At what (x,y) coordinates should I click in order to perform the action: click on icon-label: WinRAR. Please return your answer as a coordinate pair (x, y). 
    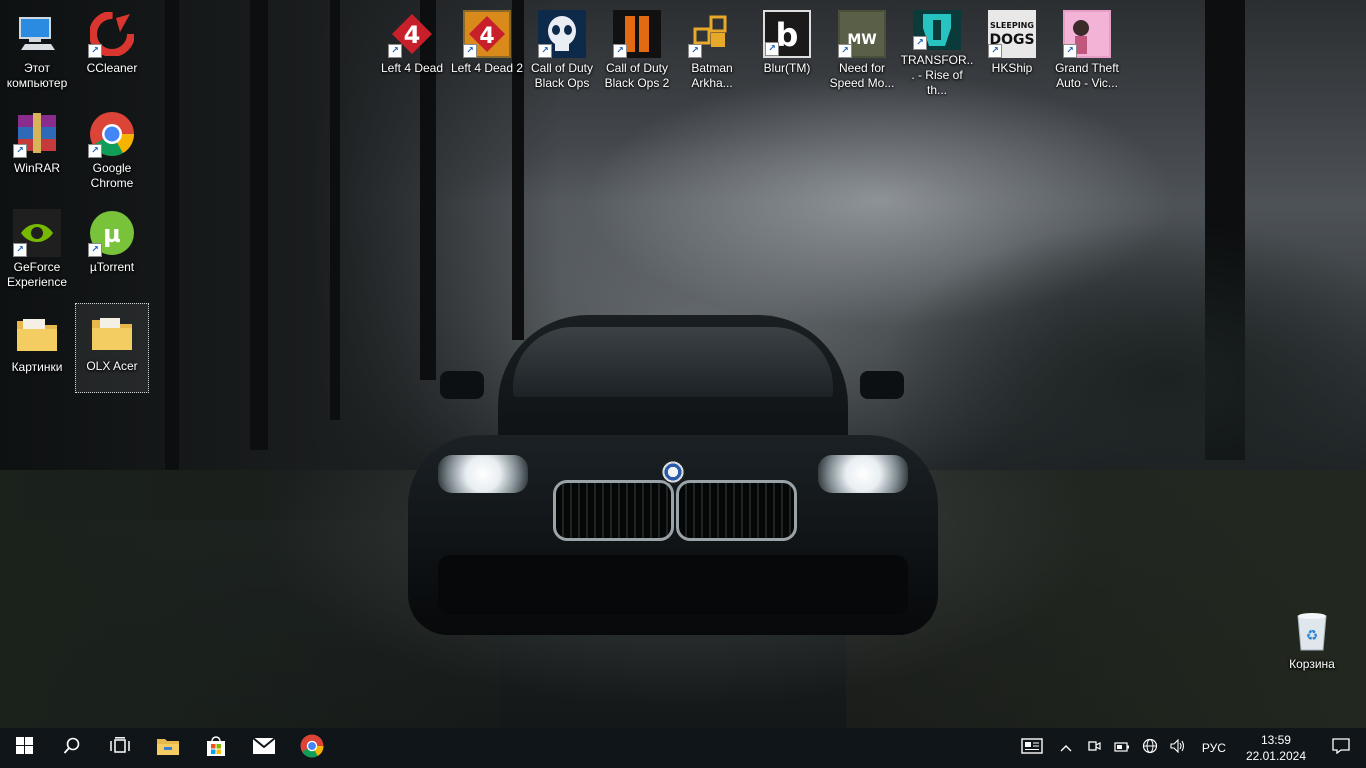
    Looking at the image, I should click on (36, 168).